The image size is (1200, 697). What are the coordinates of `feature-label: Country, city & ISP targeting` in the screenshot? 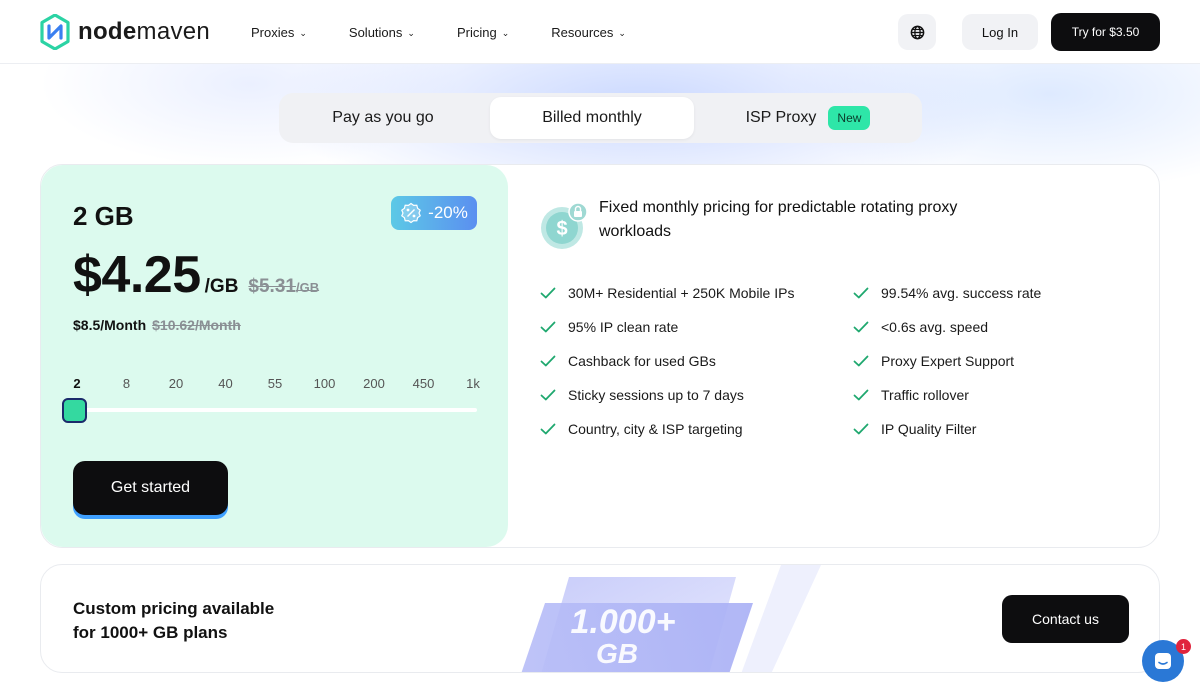 It's located at (655, 429).